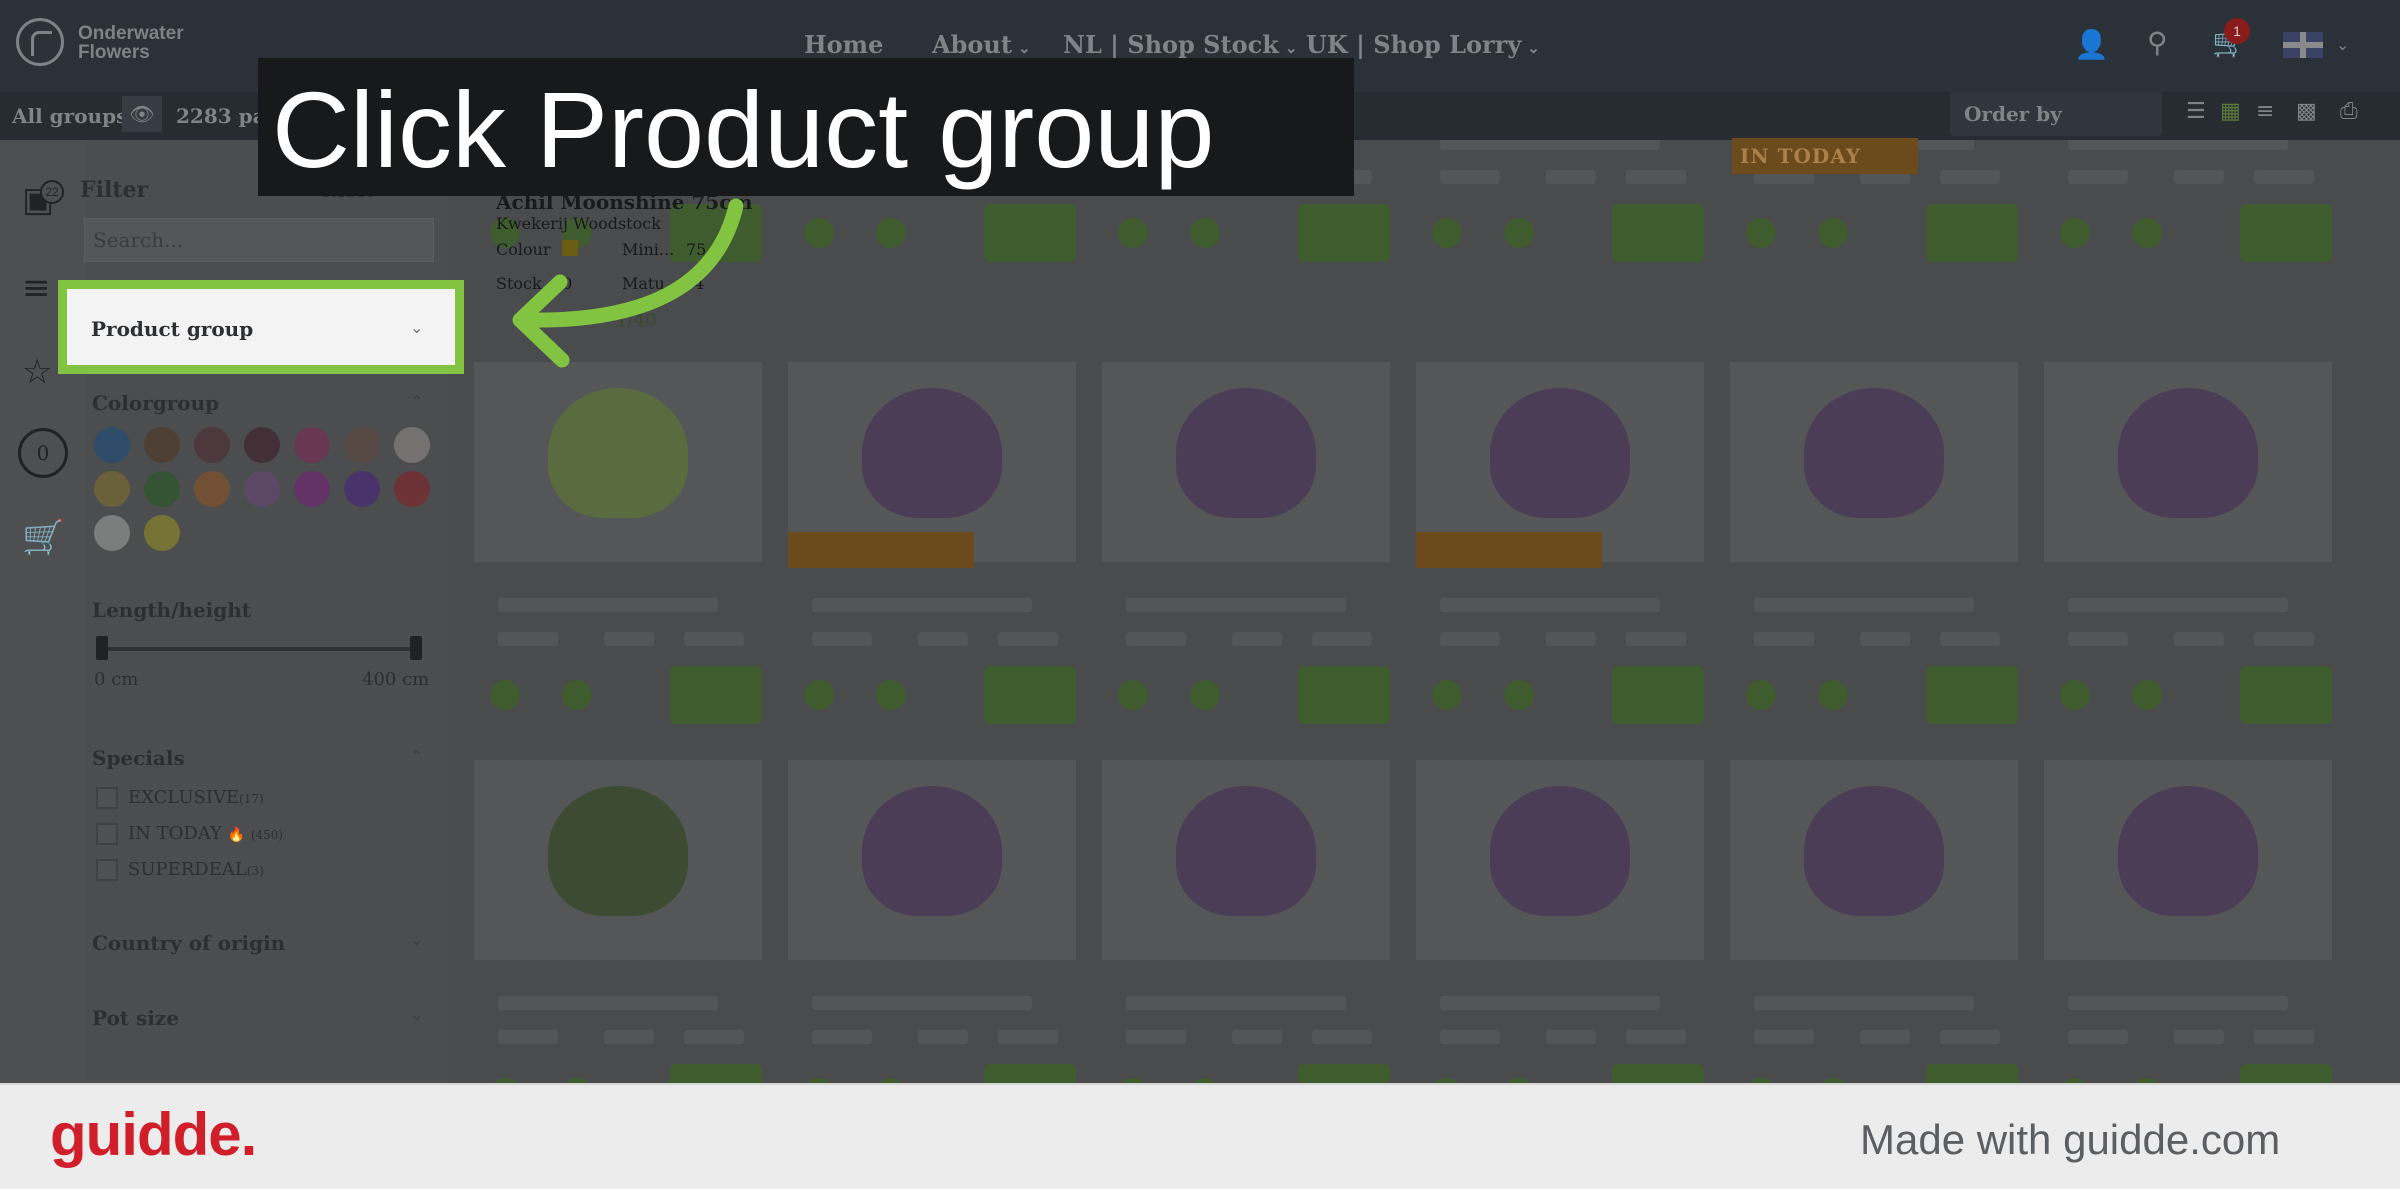 The image size is (2400, 1189). What do you see at coordinates (628, 283) in the screenshot?
I see `pointer-arrow-icon` at bounding box center [628, 283].